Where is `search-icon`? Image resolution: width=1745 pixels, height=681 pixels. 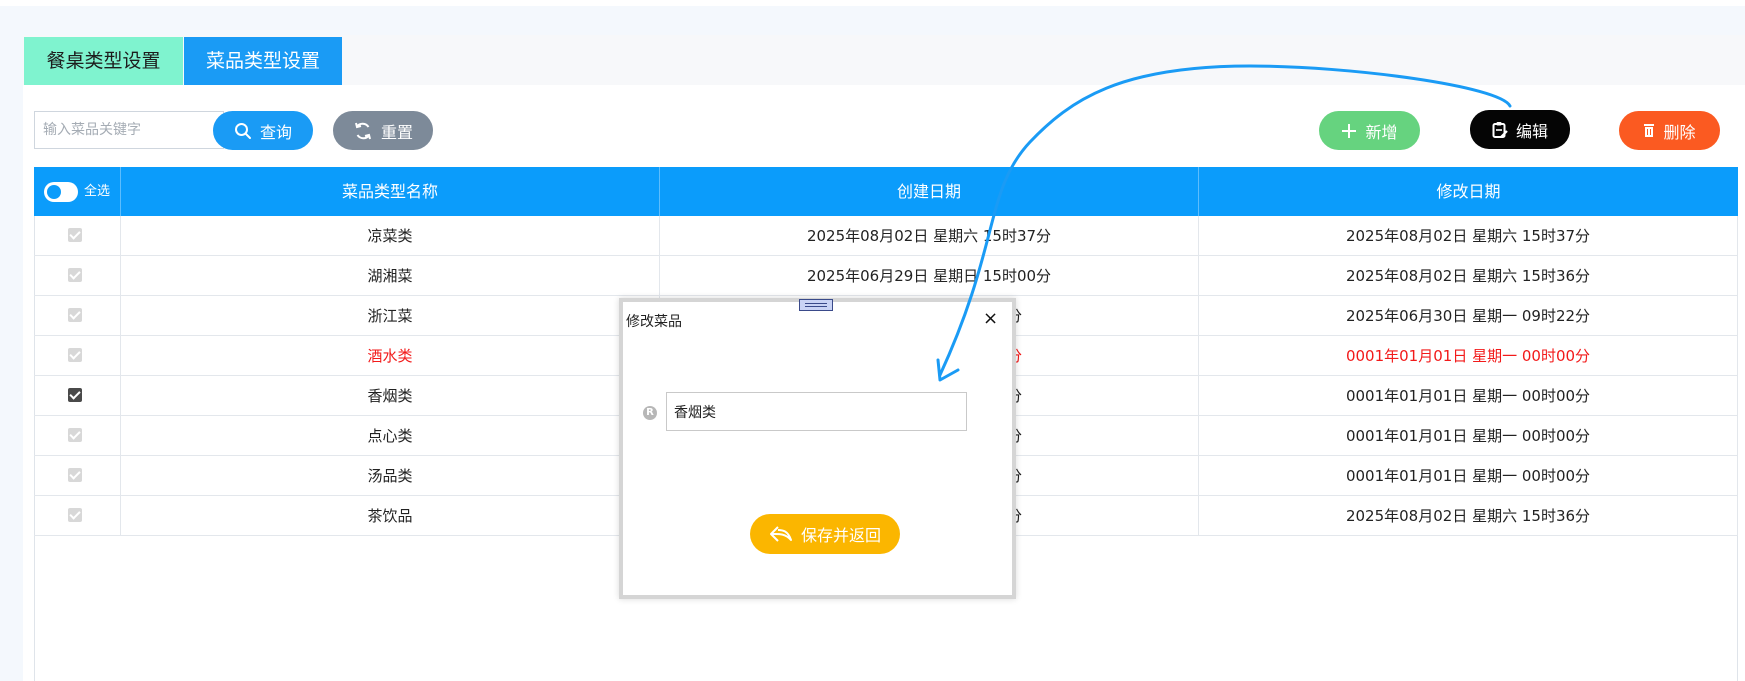 search-icon is located at coordinates (242, 130).